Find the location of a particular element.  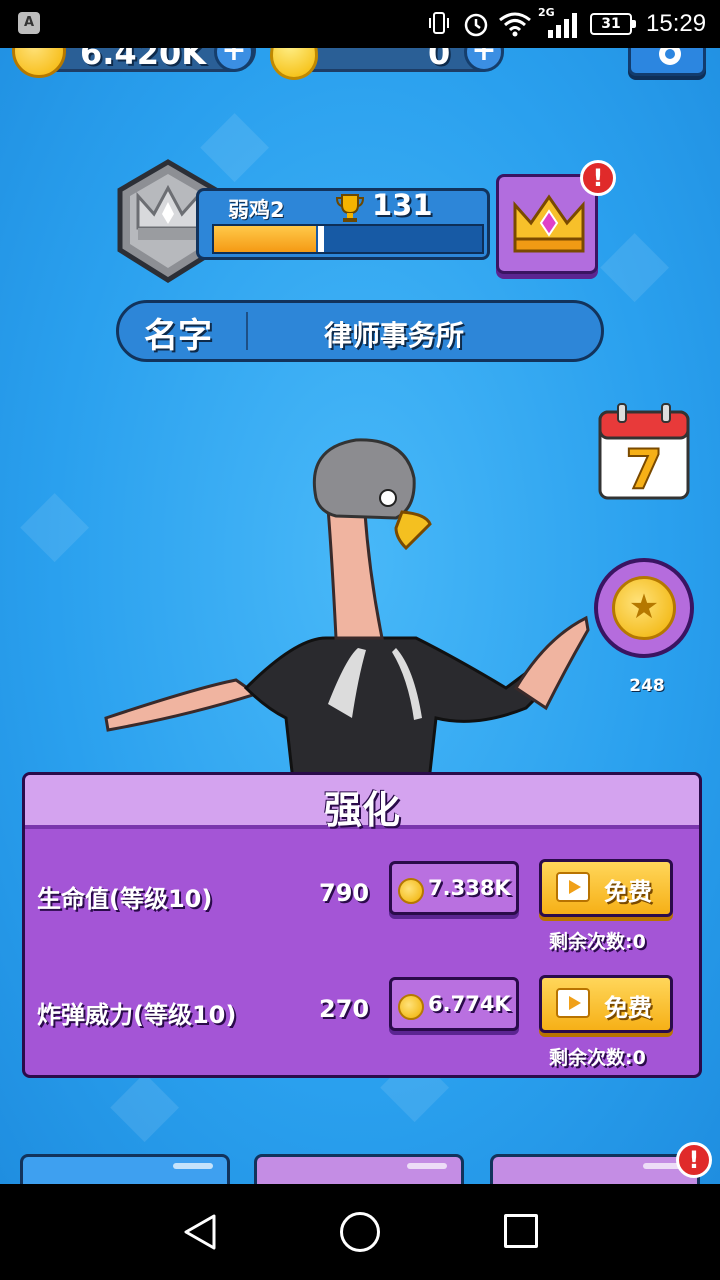

health-free-video-button: 免费 is located at coordinates (606, 888).